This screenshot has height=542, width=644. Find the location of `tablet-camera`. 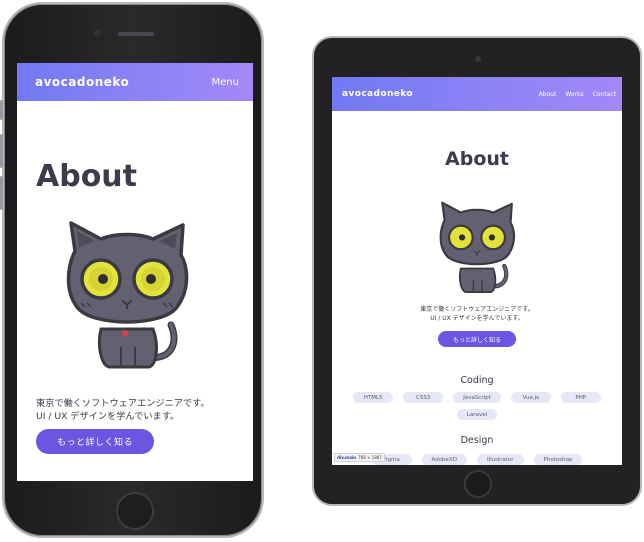

tablet-camera is located at coordinates (478, 59).